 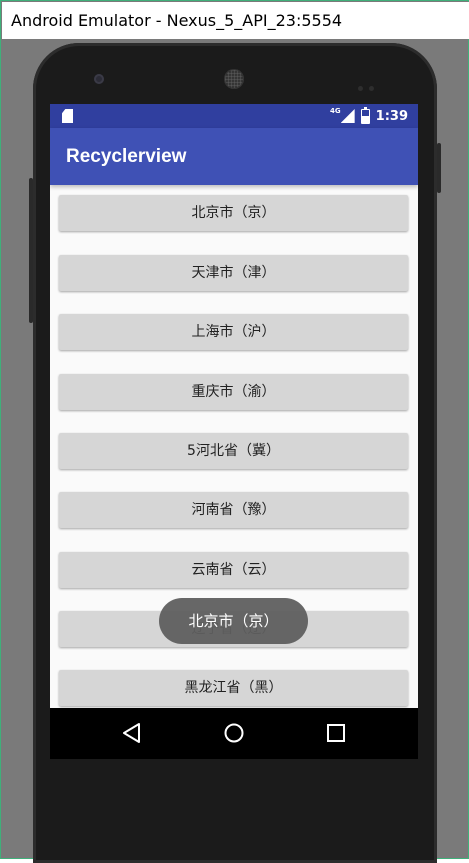 What do you see at coordinates (234, 79) in the screenshot?
I see `earpiece-speaker-icon` at bounding box center [234, 79].